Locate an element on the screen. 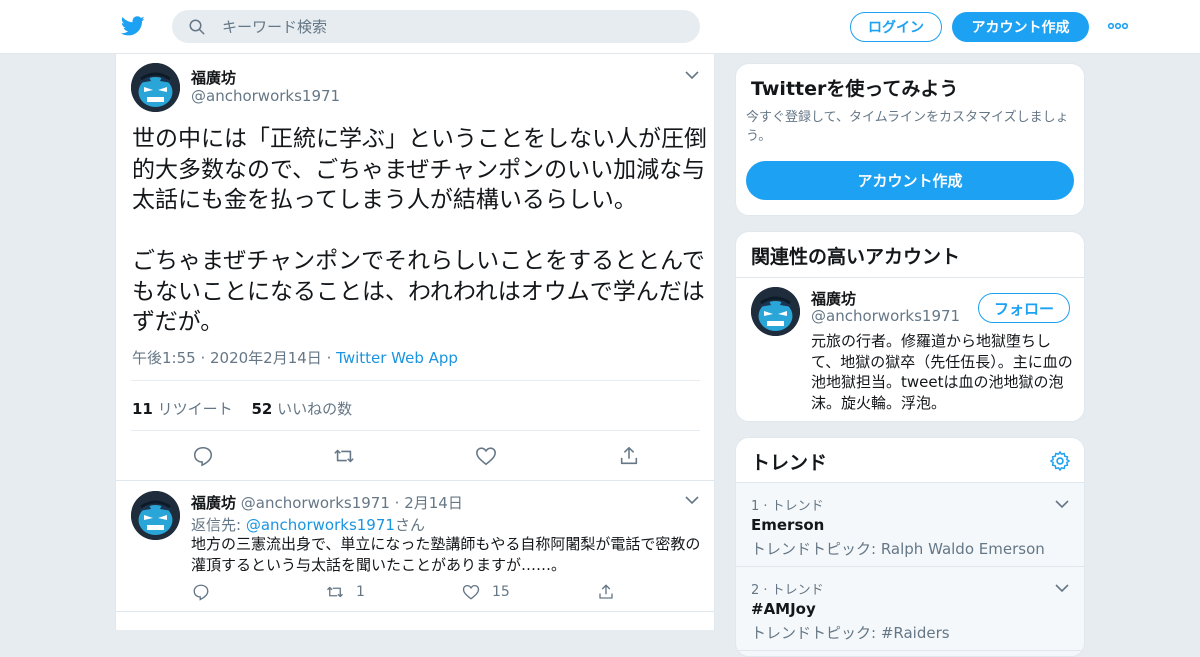 This screenshot has width=1200, height=657. reply-reply-action is located at coordinates (207, 592).